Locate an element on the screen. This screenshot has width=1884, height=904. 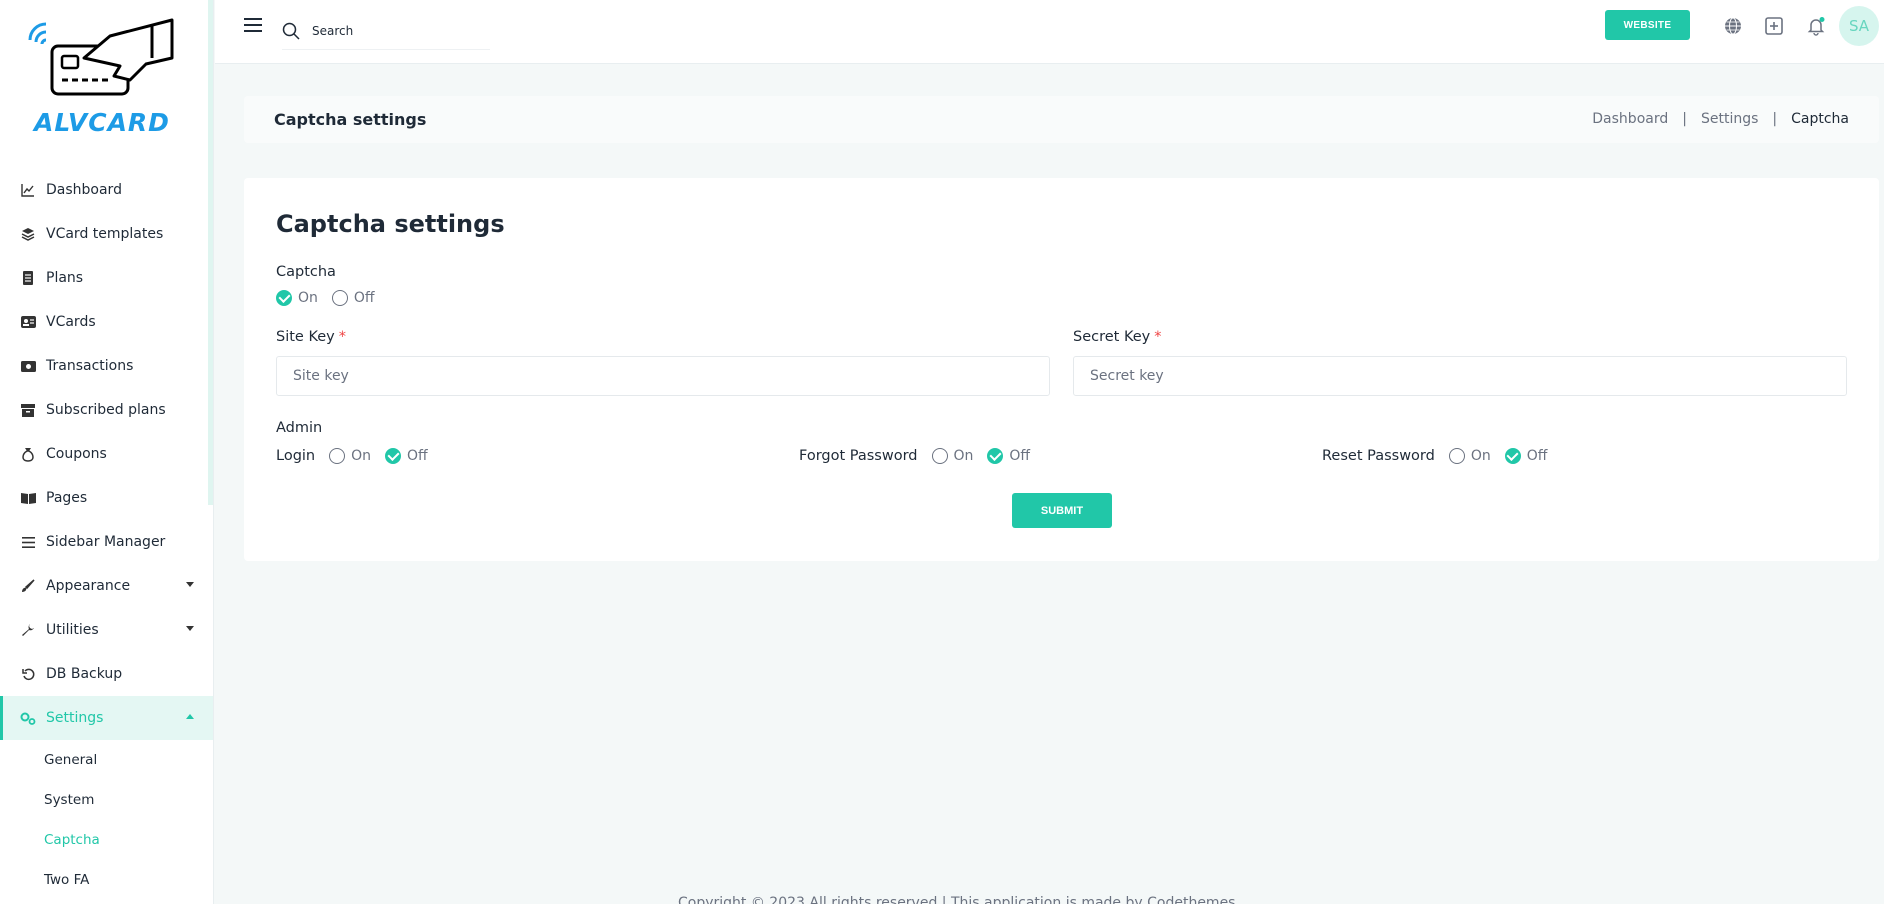
chevron-up-icon is located at coordinates (190, 716).